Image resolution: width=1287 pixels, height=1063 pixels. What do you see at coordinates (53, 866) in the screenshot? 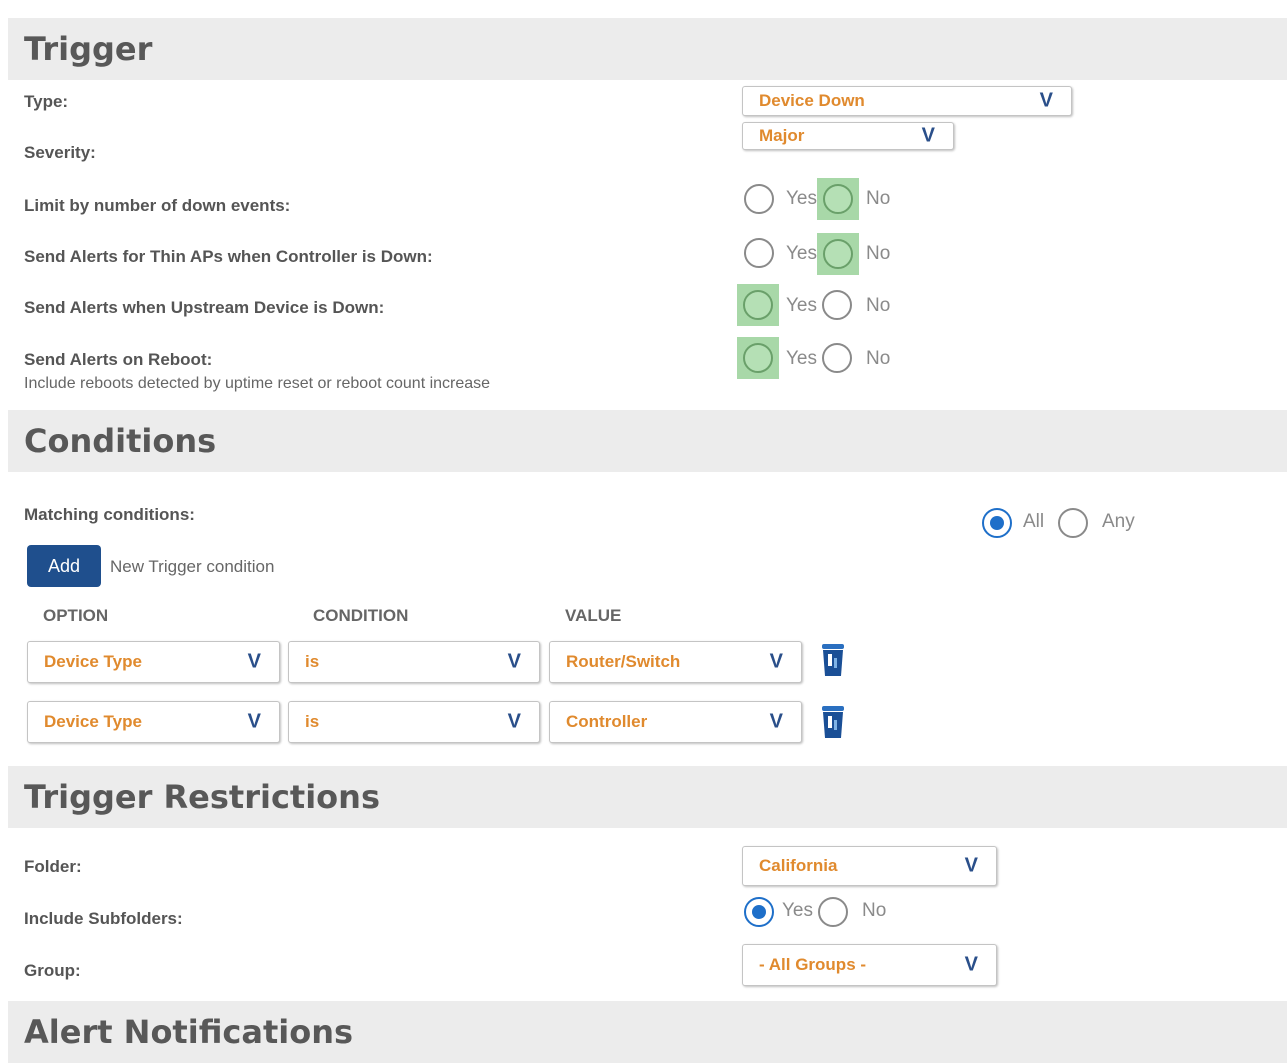
I see `folder-label: Folder:` at bounding box center [53, 866].